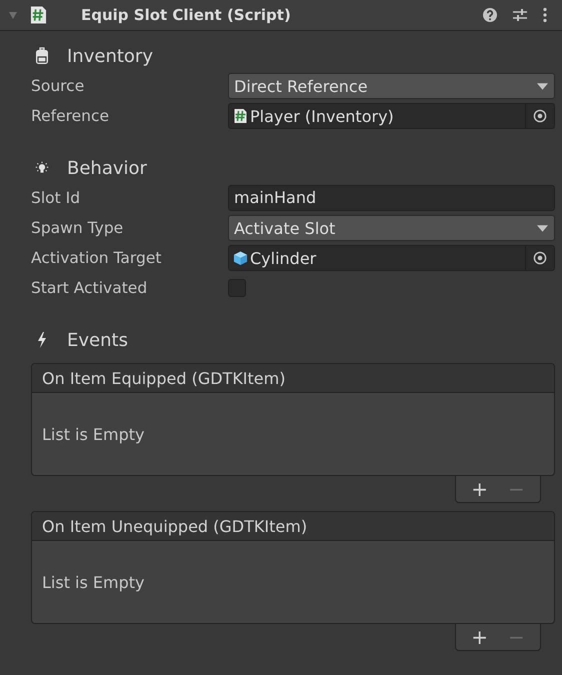 The height and width of the screenshot is (675, 562). I want to click on help-icon, so click(490, 15).